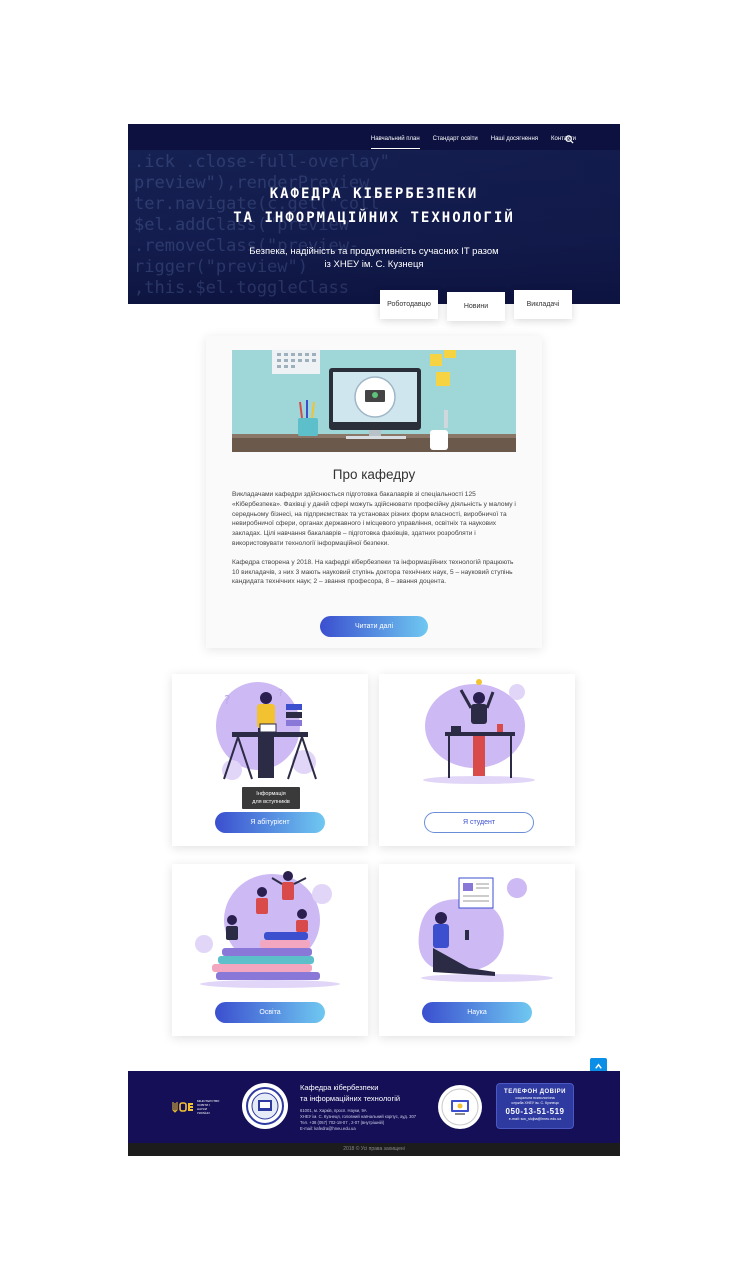 The image size is (748, 1280). What do you see at coordinates (395, 142) in the screenshot?
I see `nav-item-curriculum: Навчальний план` at bounding box center [395, 142].